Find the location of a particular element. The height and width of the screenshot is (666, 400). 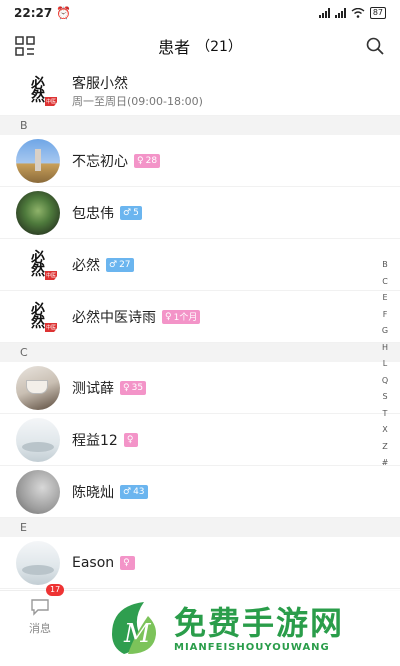

alphabet-index: B C E F G H L Q S T X Z # is located at coordinates (385, 364).